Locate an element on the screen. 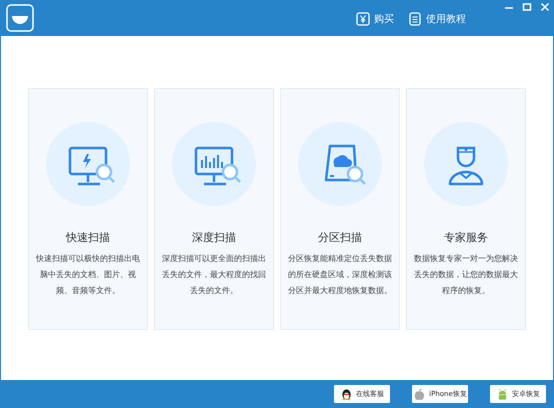  buy-button: 购买 is located at coordinates (375, 19).